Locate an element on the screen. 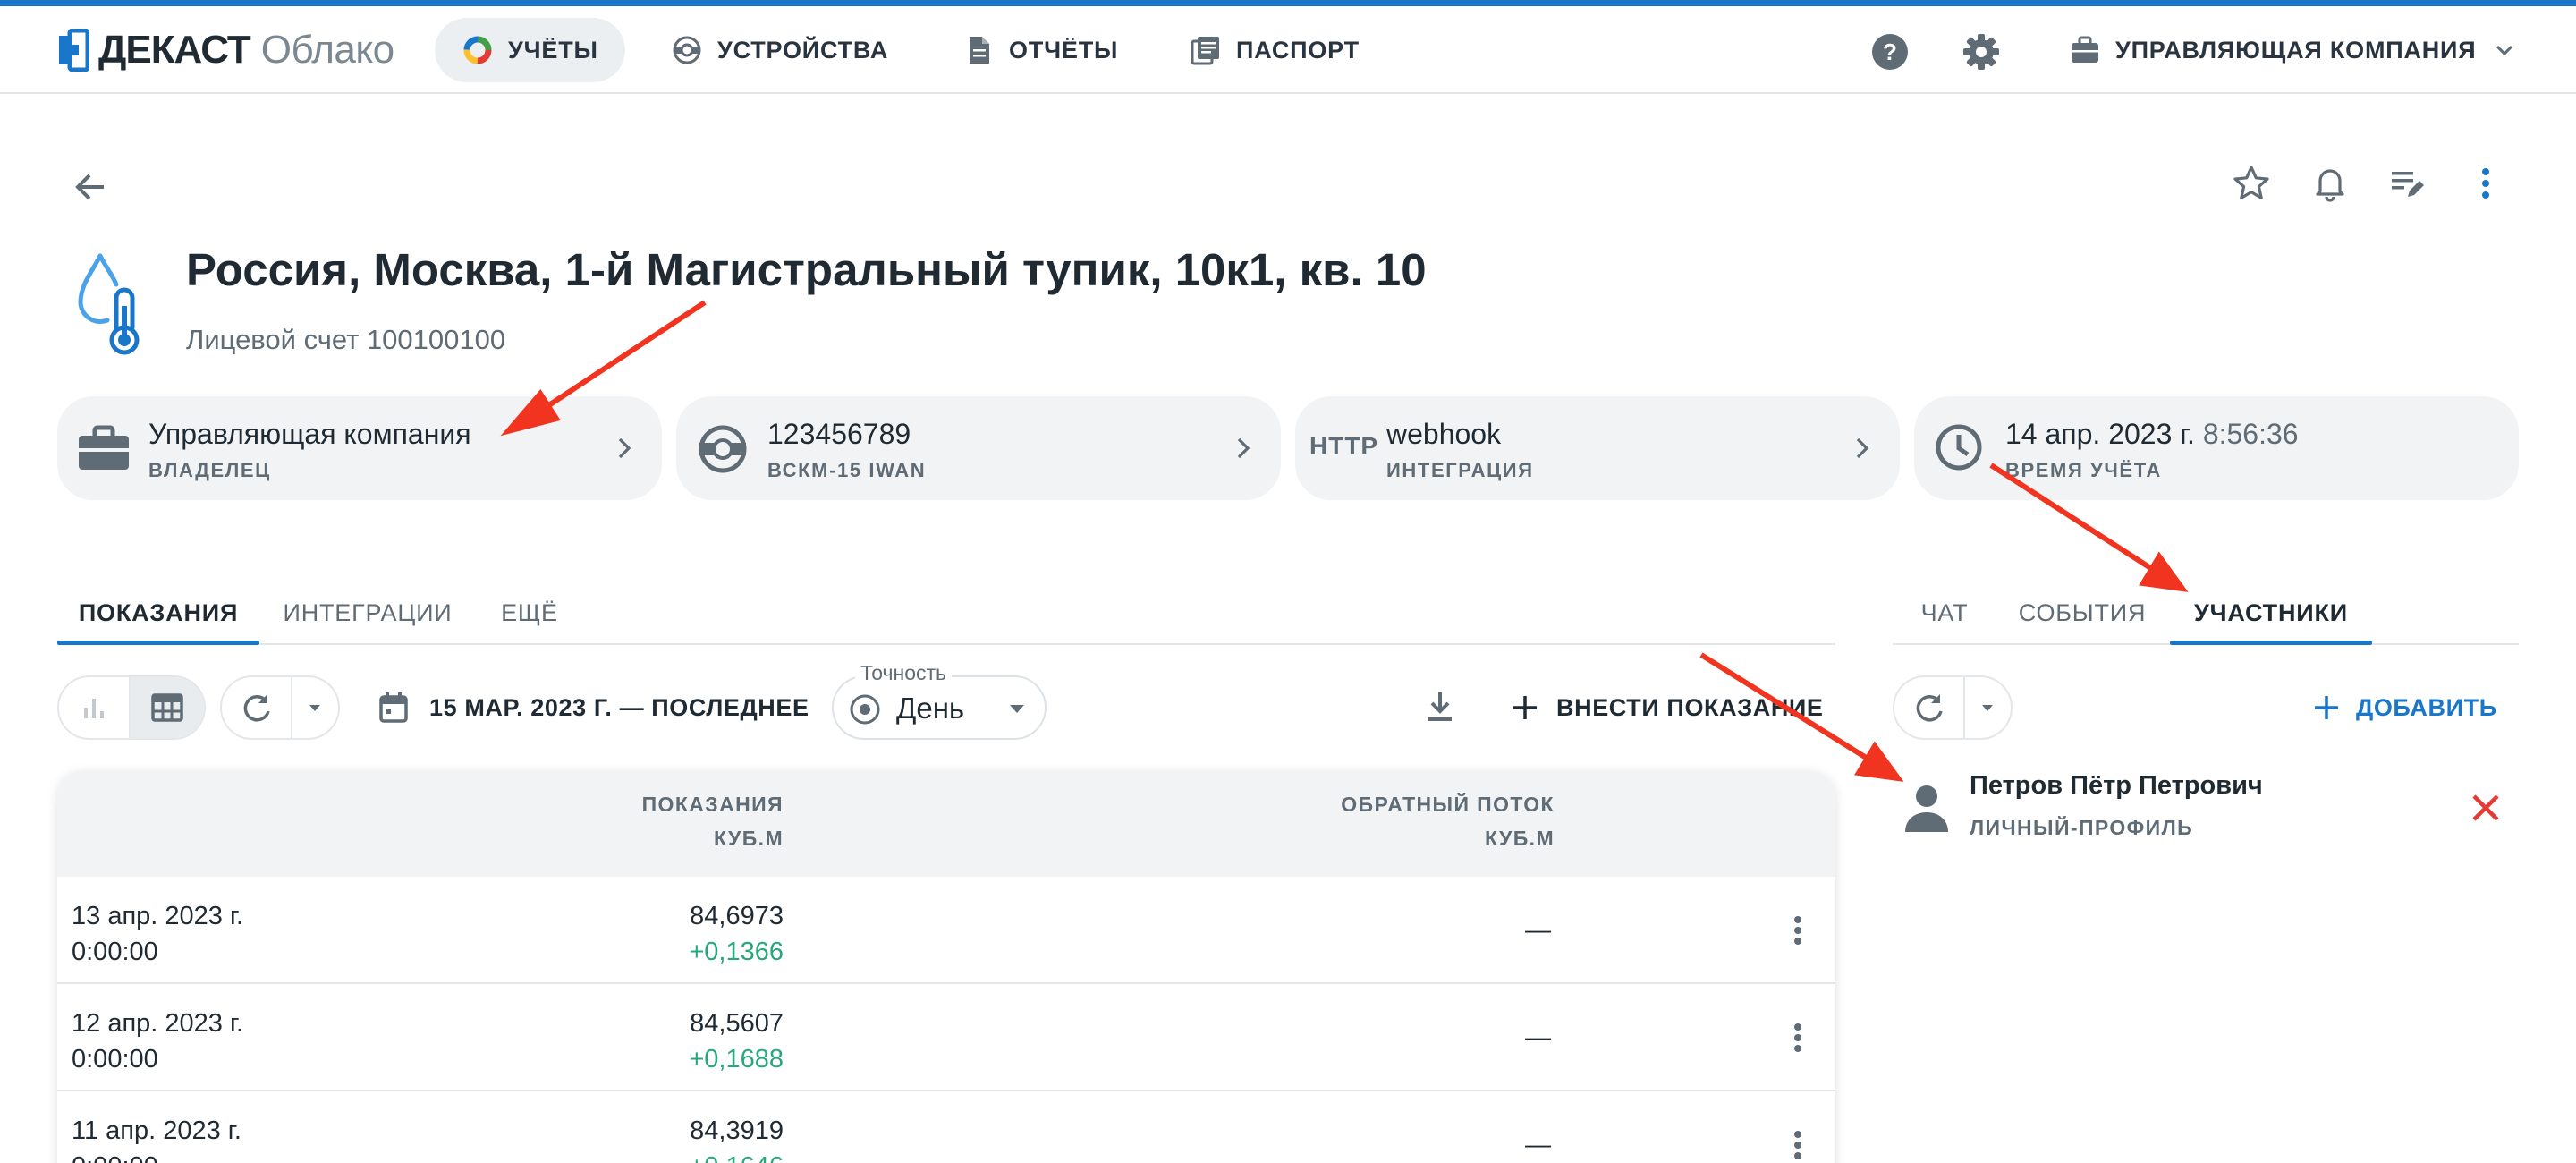 The width and height of the screenshot is (2576, 1163). nav-item-reports: ОТЧЁТЫ is located at coordinates (1040, 50).